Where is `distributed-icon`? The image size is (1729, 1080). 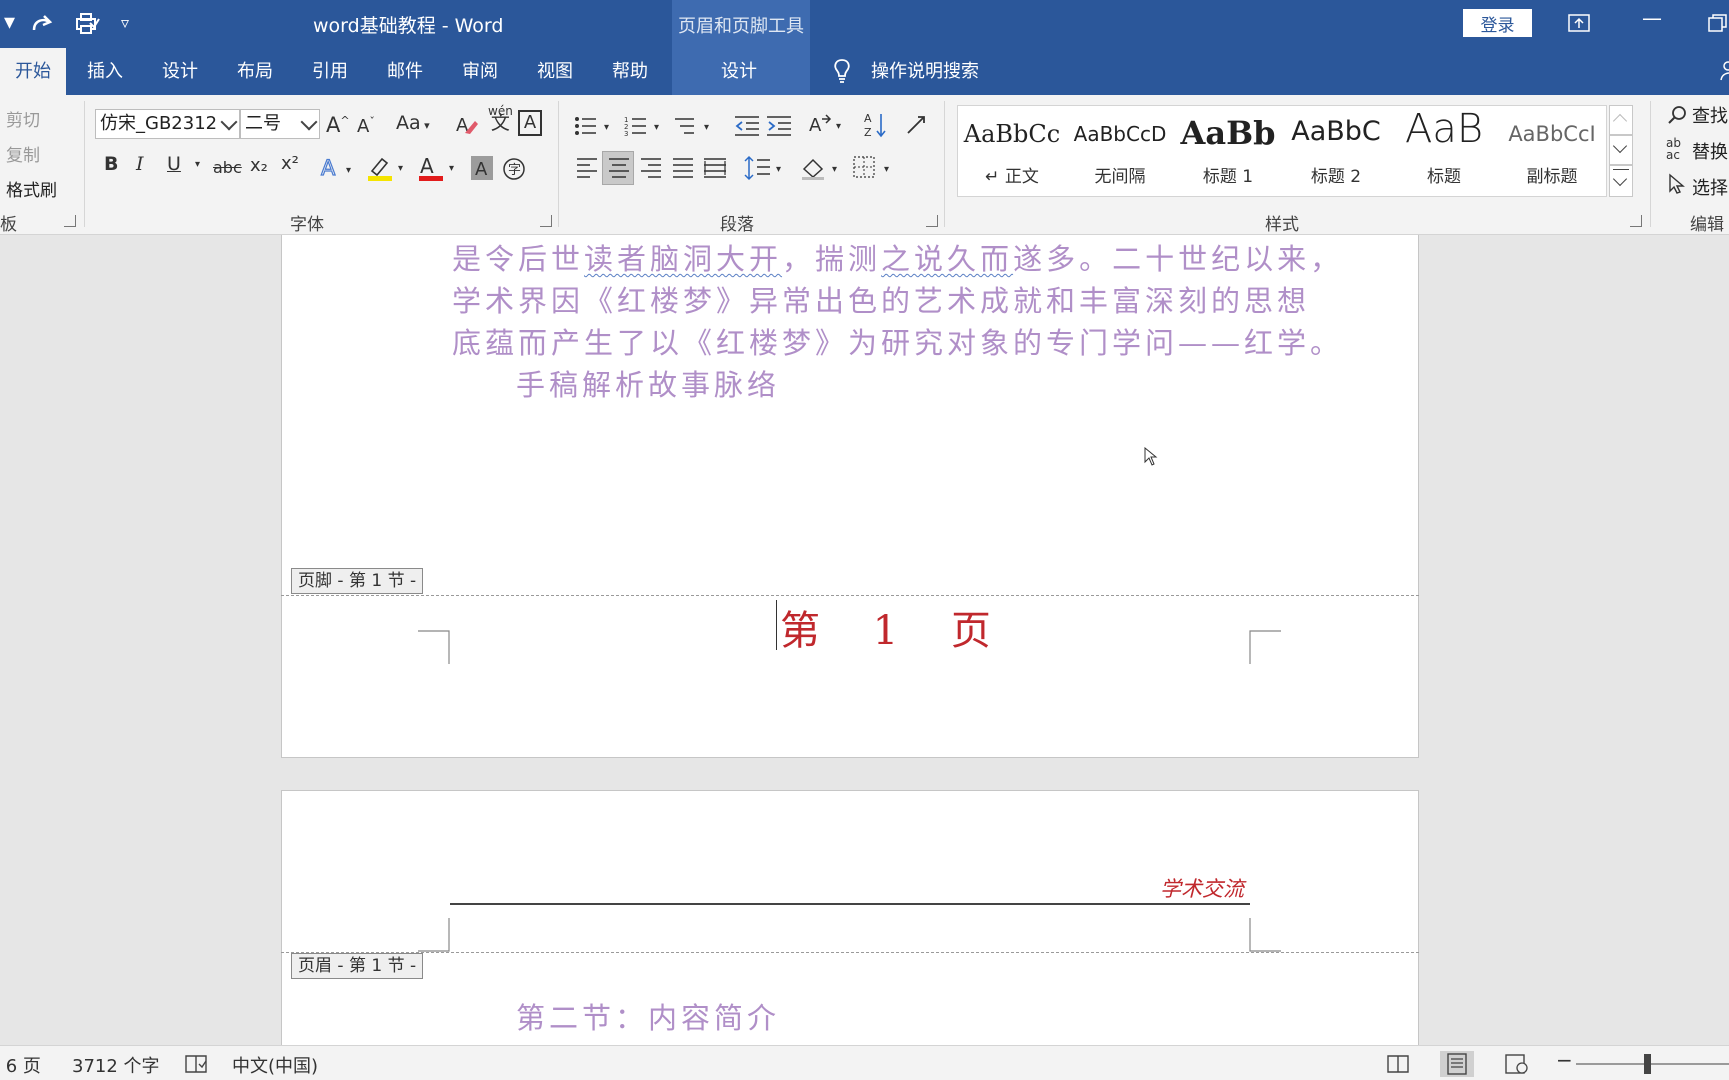
distributed-icon is located at coordinates (715, 168).